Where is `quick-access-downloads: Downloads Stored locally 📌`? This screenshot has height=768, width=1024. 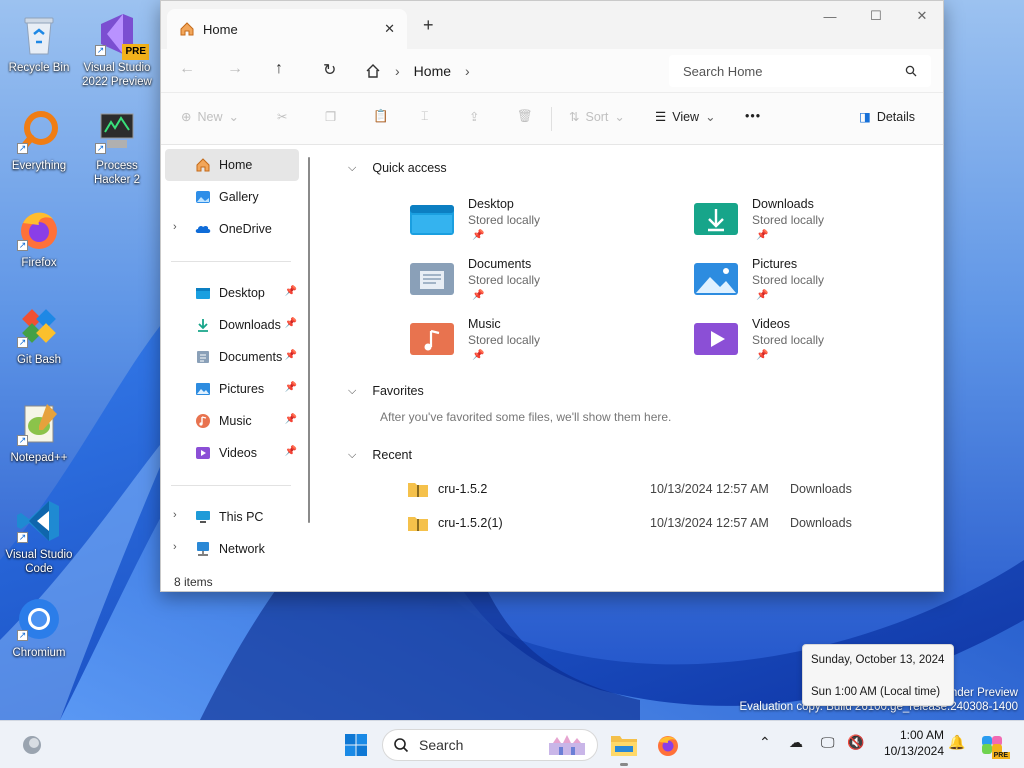 quick-access-downloads: Downloads Stored locally 📌 is located at coordinates (818, 224).